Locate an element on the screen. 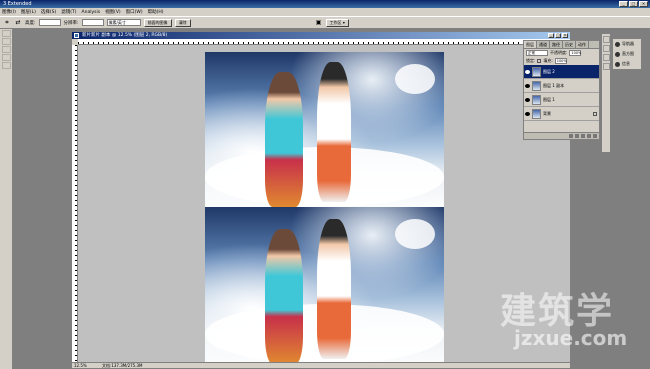 This screenshot has height=369, width=650. fx-icon is located at coordinates (577, 136).